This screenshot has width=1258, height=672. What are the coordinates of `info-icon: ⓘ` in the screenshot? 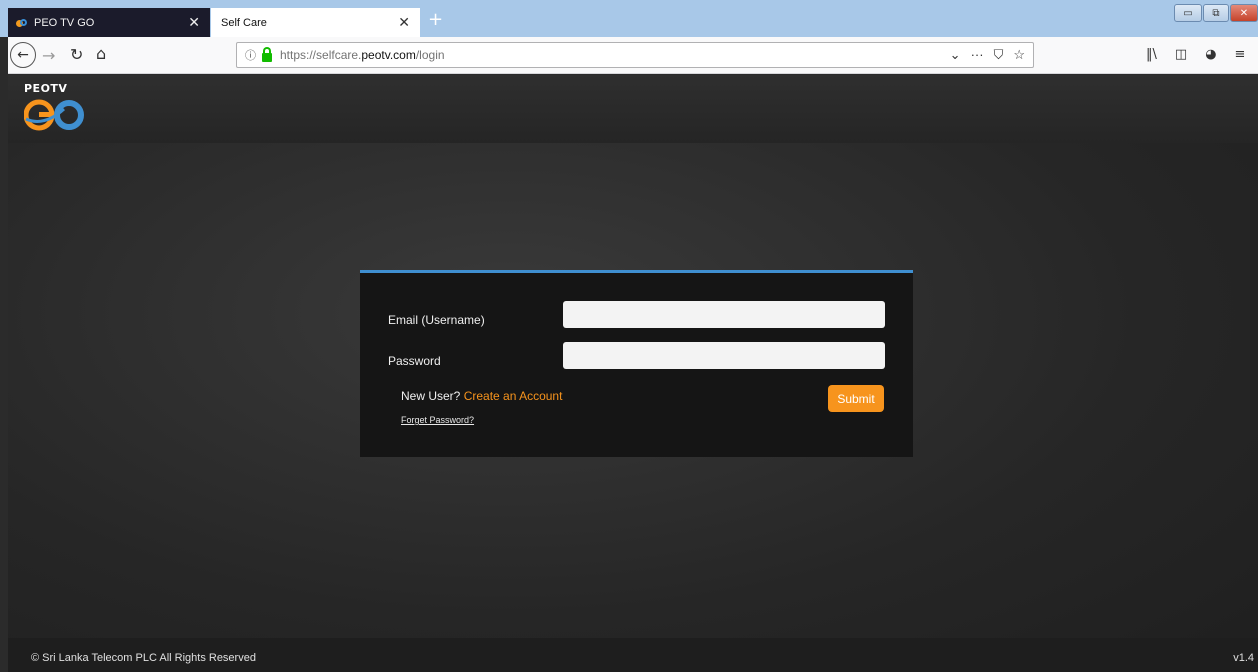 It's located at (250, 55).